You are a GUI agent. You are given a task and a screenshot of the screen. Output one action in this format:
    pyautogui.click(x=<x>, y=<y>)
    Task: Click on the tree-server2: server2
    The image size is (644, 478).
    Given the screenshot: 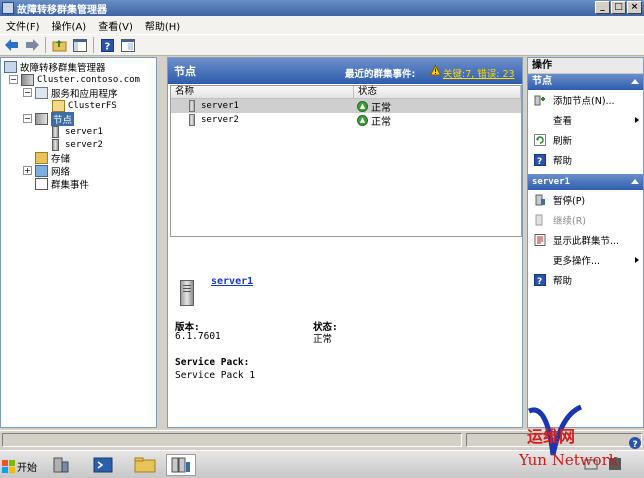 What is the action you would take?
    pyautogui.click(x=77, y=144)
    